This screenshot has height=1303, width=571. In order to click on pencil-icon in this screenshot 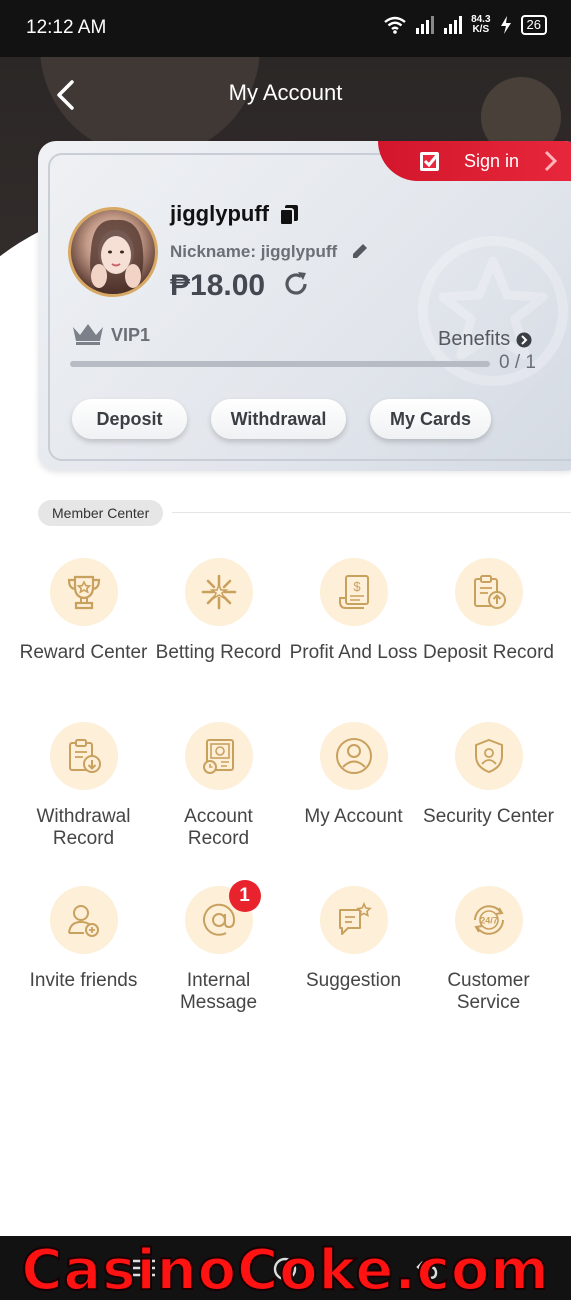, I will do `click(360, 251)`.